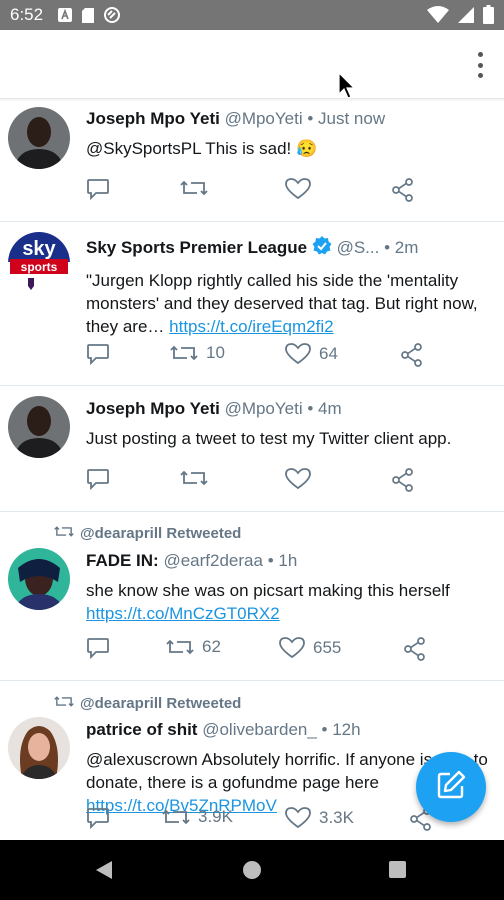 The image size is (504, 900). What do you see at coordinates (141, 729) in the screenshot?
I see `author-name: patrice of shit` at bounding box center [141, 729].